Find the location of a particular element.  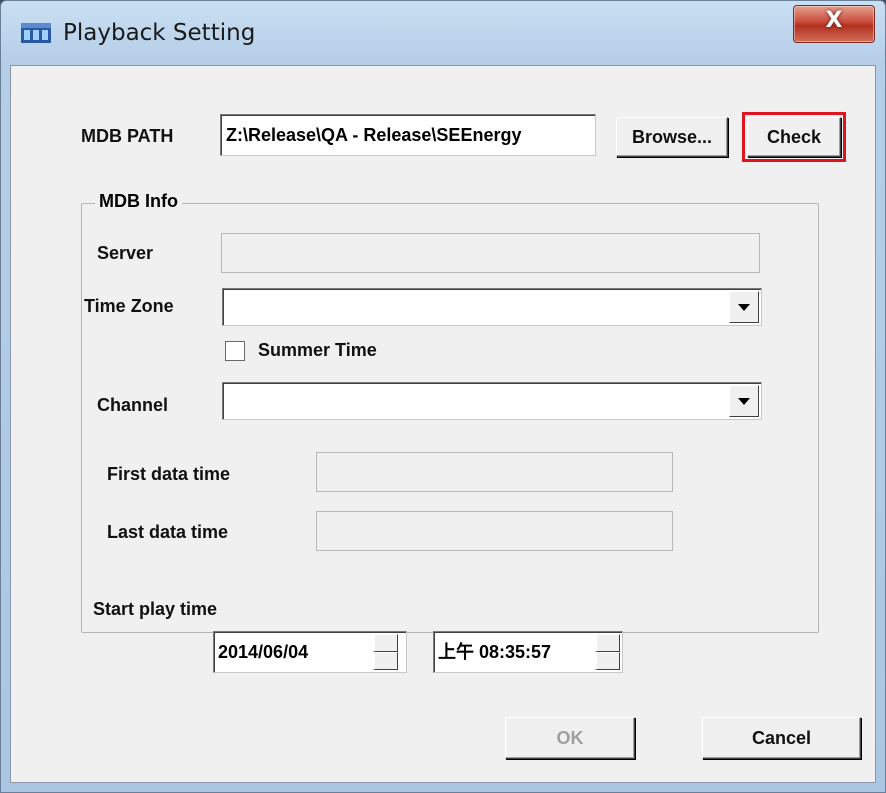

time-zone-dropdown-arrow is located at coordinates (744, 307).